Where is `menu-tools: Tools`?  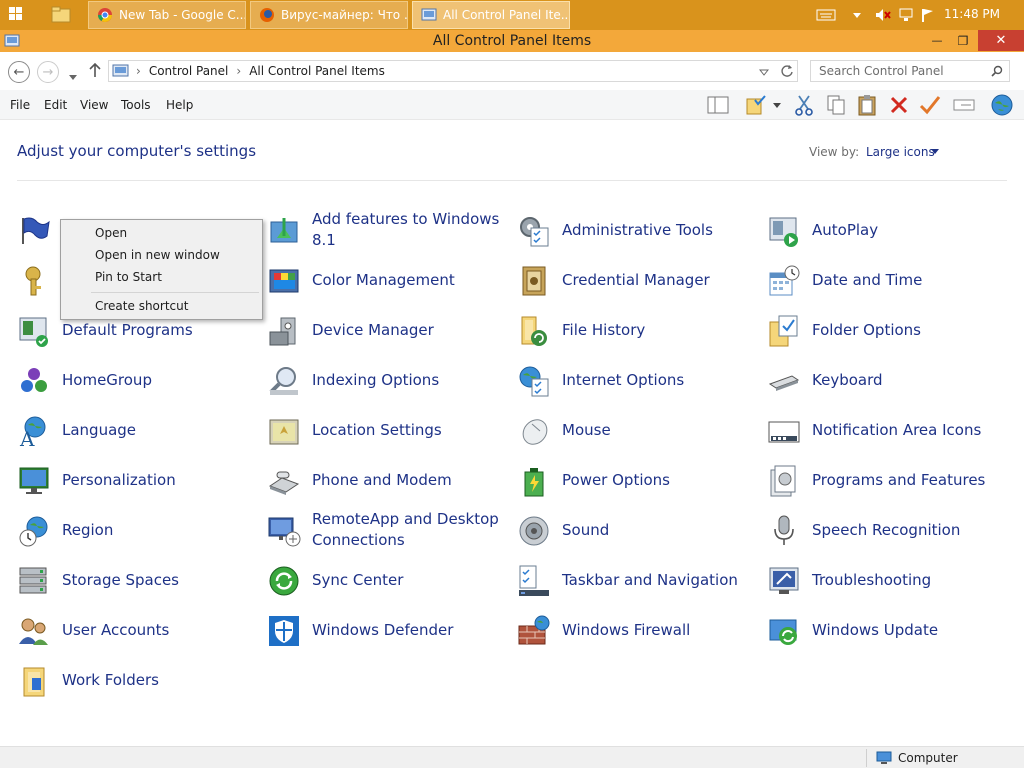 menu-tools: Tools is located at coordinates (136, 105).